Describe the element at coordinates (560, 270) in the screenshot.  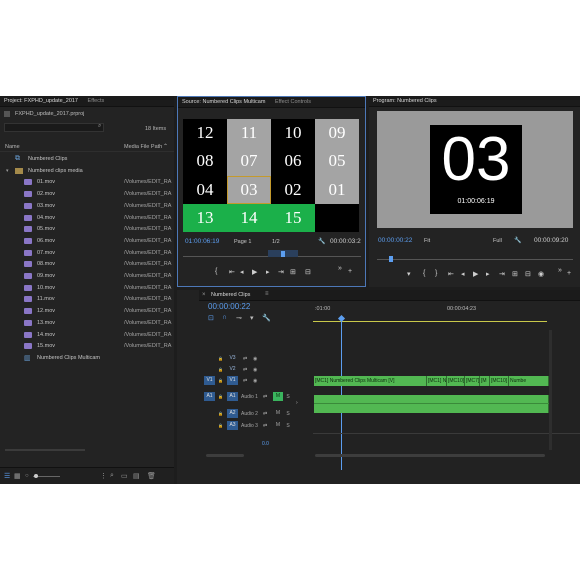
I see `prog-more-icon: »` at that location.